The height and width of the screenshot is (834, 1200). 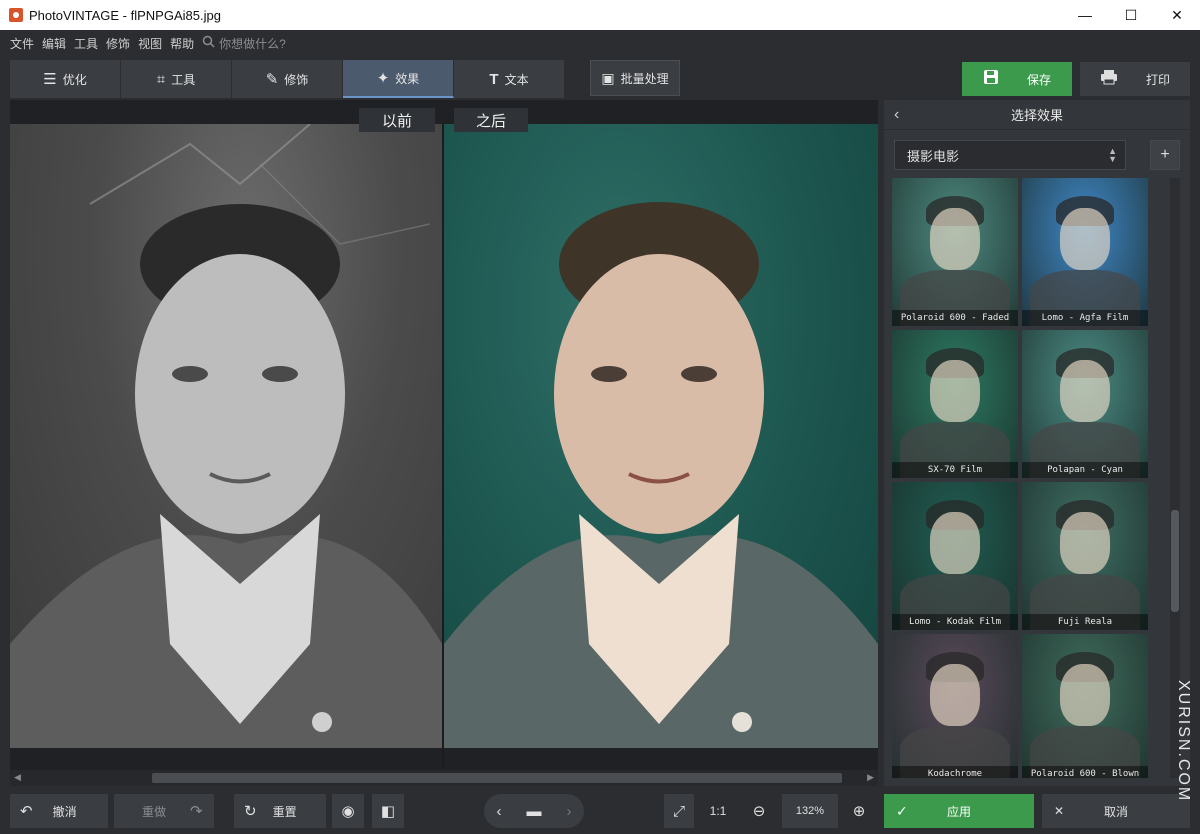 What do you see at coordinates (569, 811) in the screenshot?
I see `next-image-icon: ›` at bounding box center [569, 811].